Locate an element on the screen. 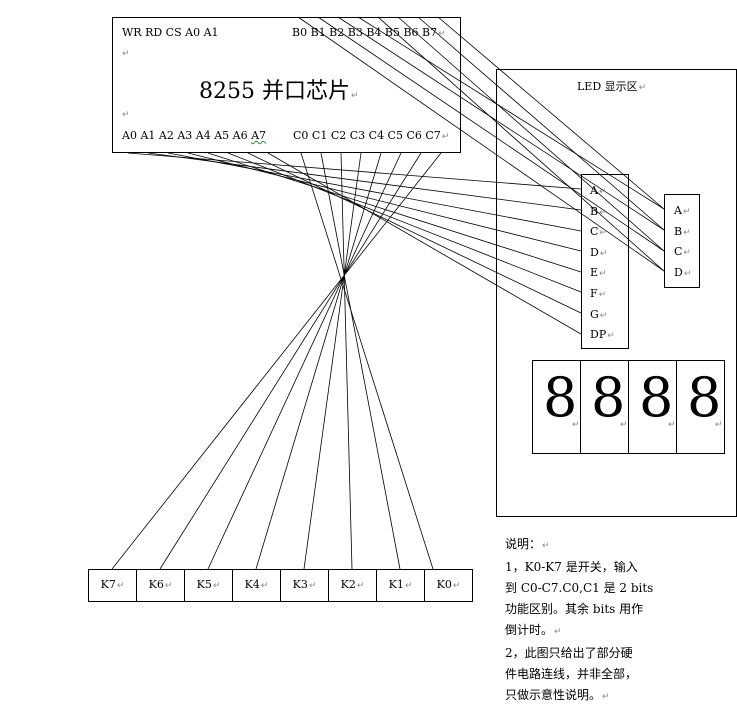  chip-port-a-pins: A0 A1 A2 A3 A4 A5 A6 A7 is located at coordinates (194, 135).